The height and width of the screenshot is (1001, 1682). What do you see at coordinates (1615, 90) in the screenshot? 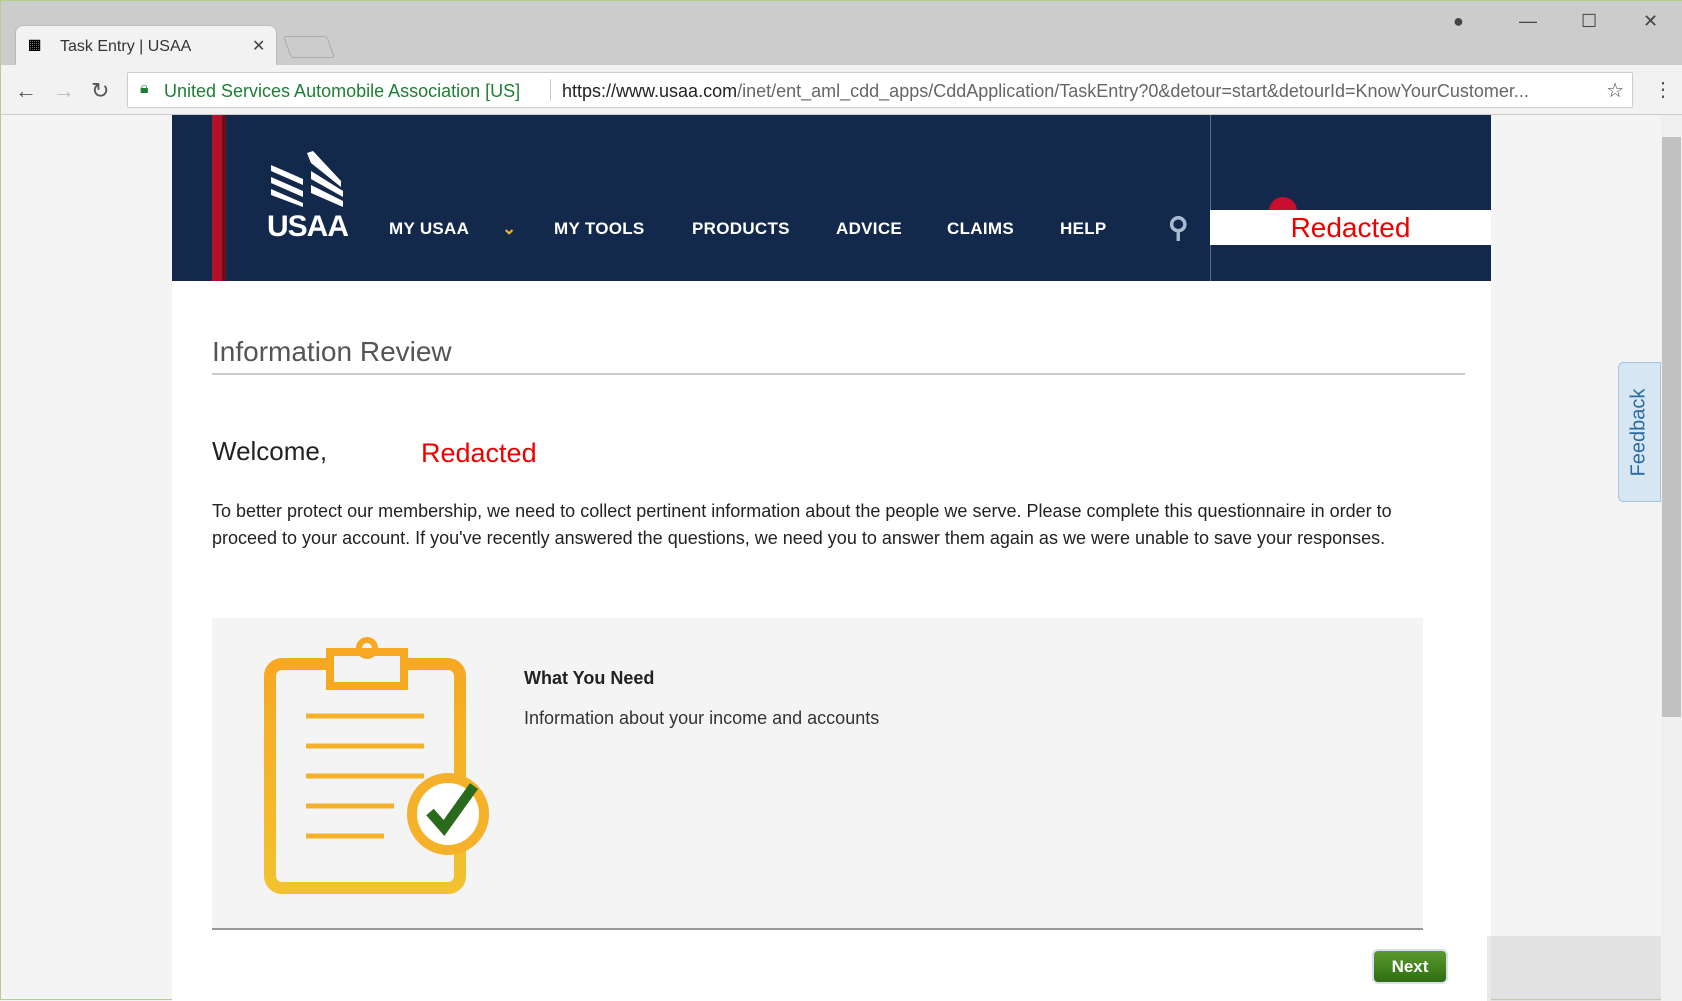
I see `bookmark-star-icon: ☆` at bounding box center [1615, 90].